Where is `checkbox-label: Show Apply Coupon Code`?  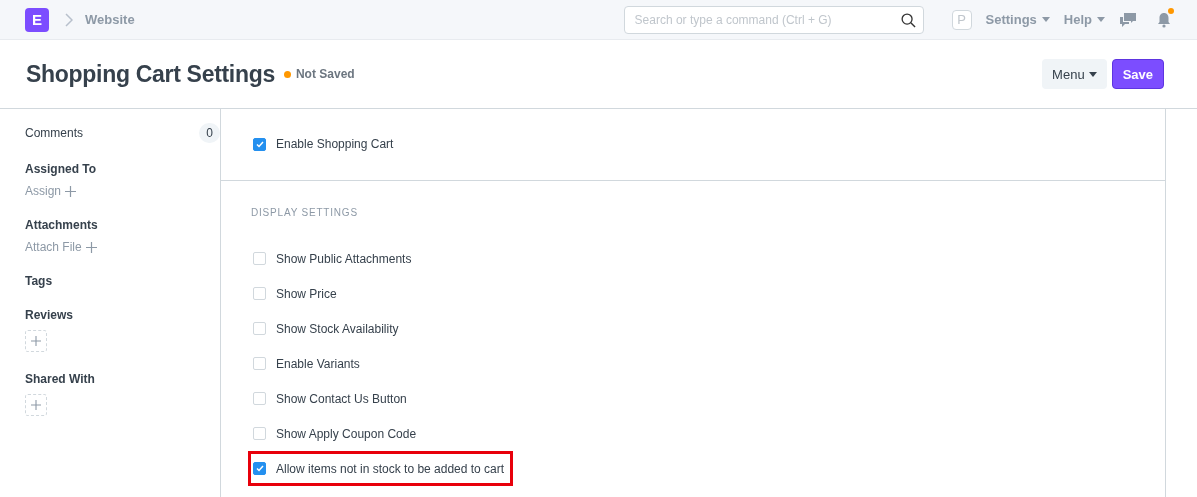 checkbox-label: Show Apply Coupon Code is located at coordinates (346, 433).